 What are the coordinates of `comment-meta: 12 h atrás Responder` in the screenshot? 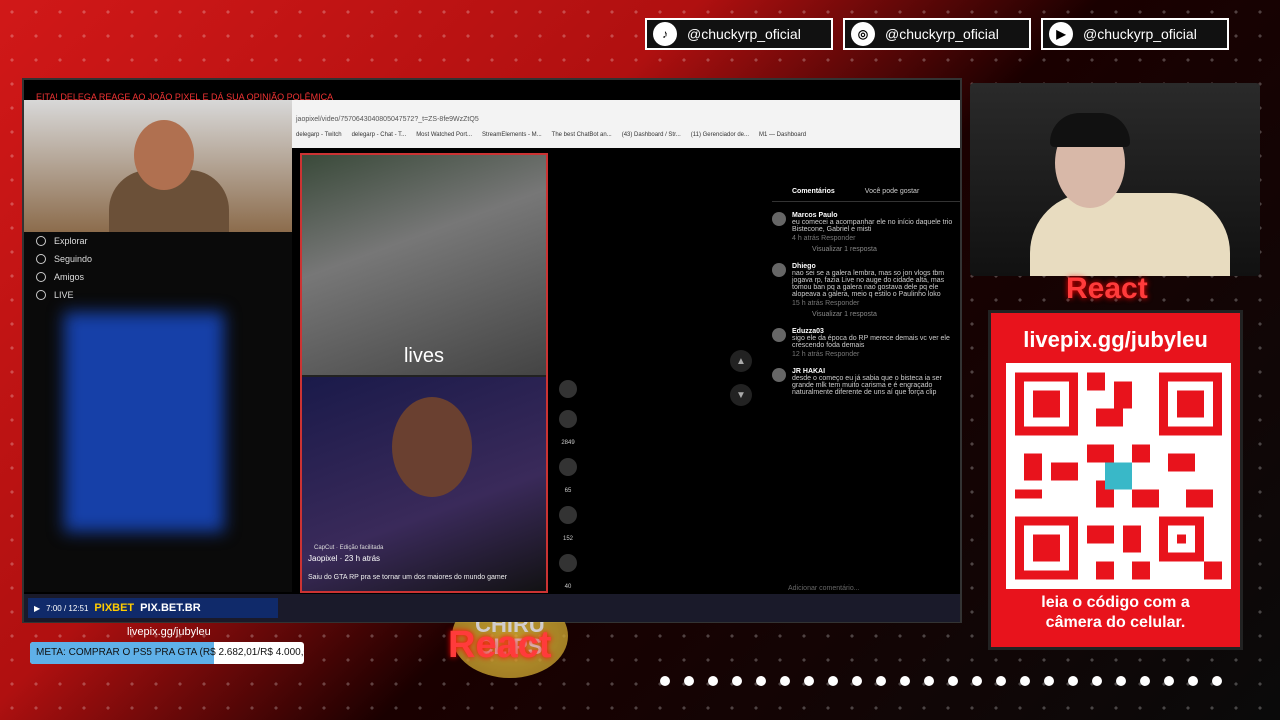 It's located at (826, 354).